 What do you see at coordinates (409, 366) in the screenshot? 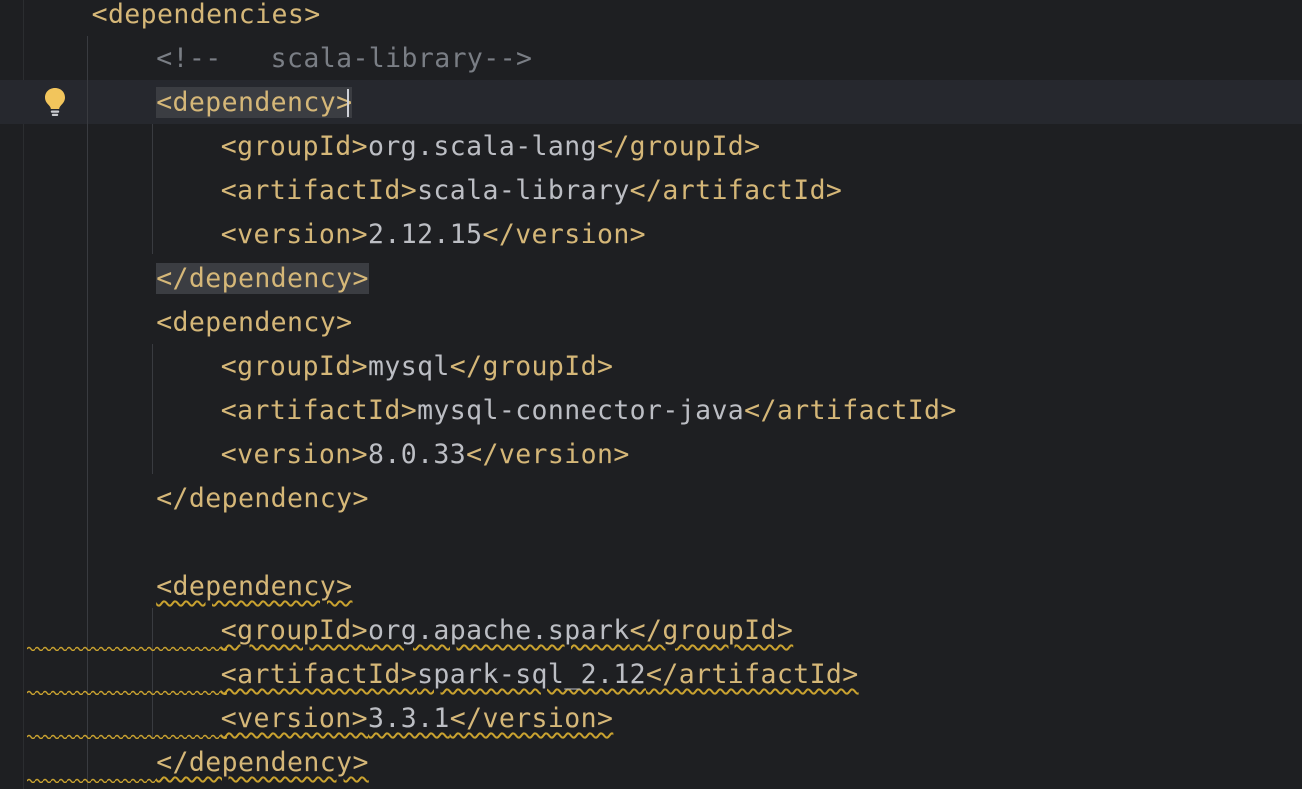
I see `xml-text: mysql` at bounding box center [409, 366].